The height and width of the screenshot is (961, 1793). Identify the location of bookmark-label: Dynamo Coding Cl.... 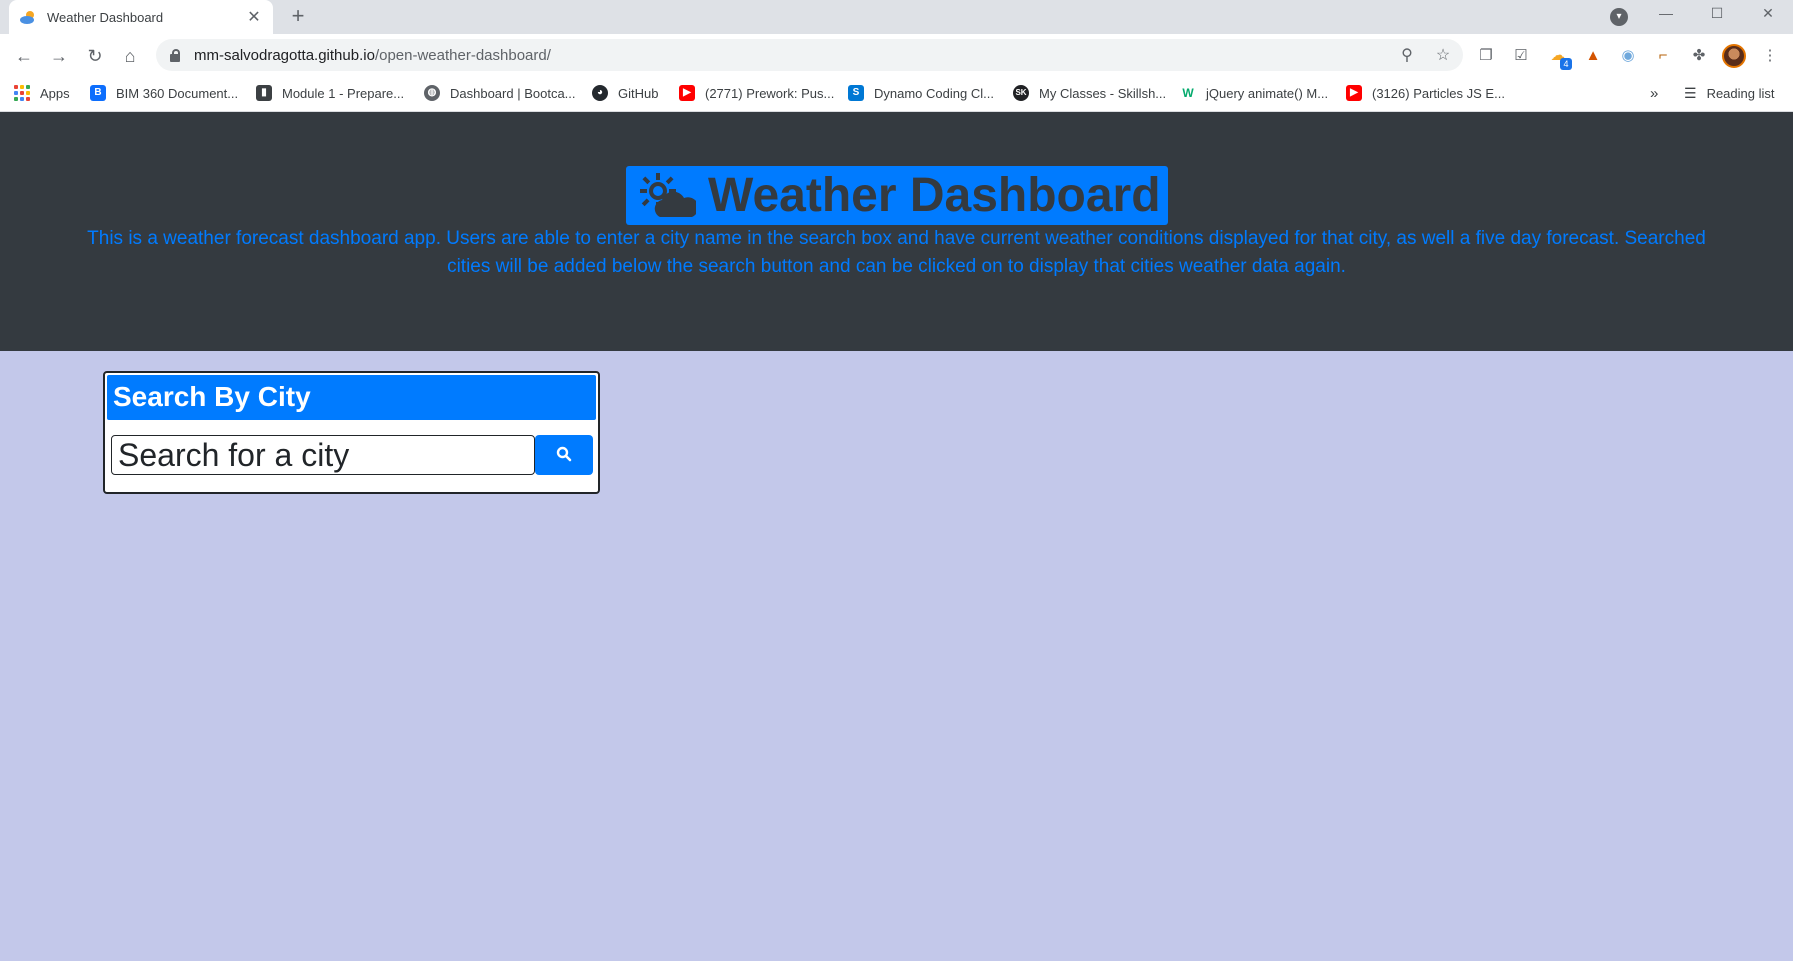
(934, 93).